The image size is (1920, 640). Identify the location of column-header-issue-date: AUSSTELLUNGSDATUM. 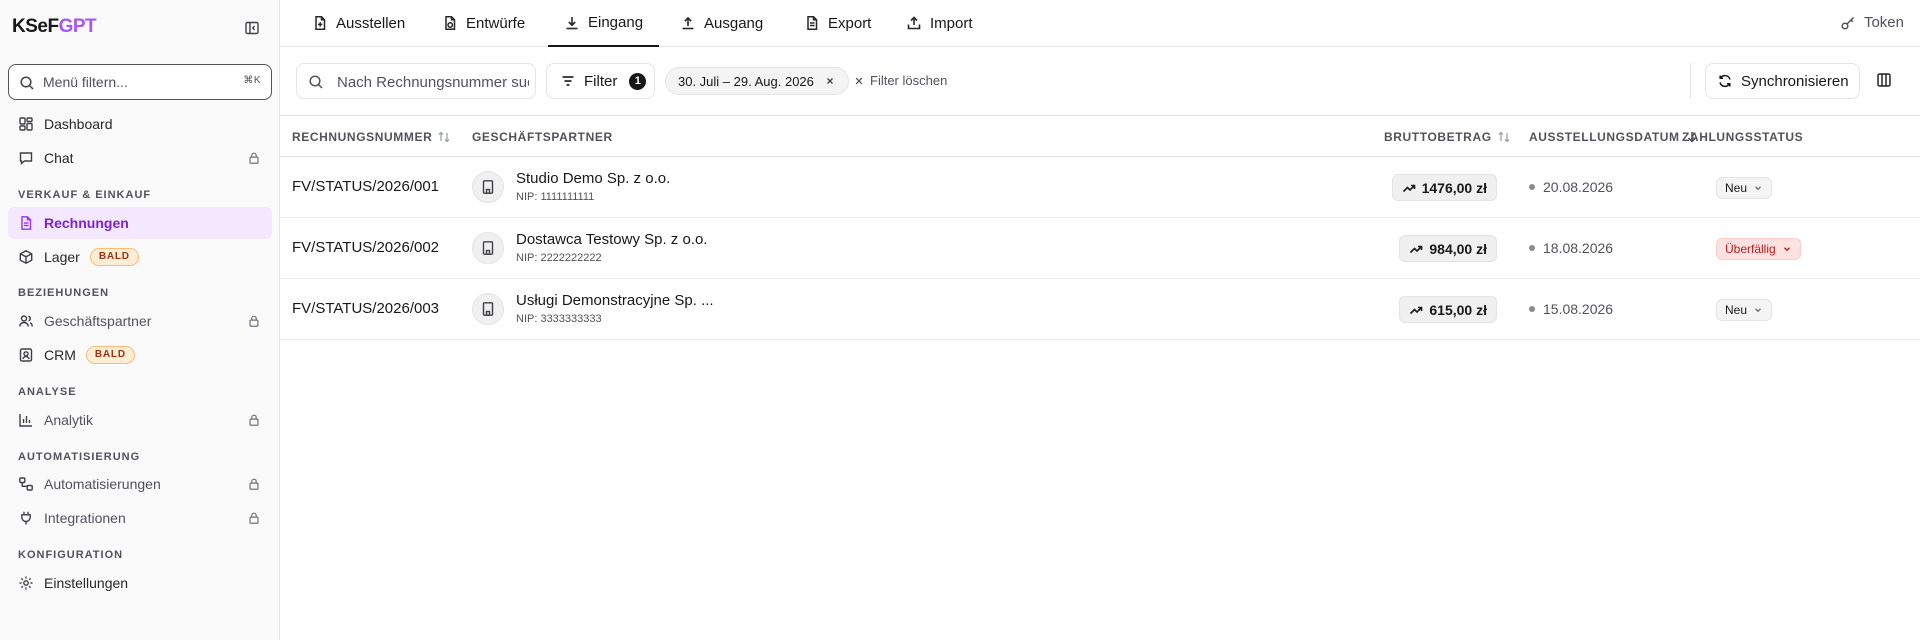
(1614, 137).